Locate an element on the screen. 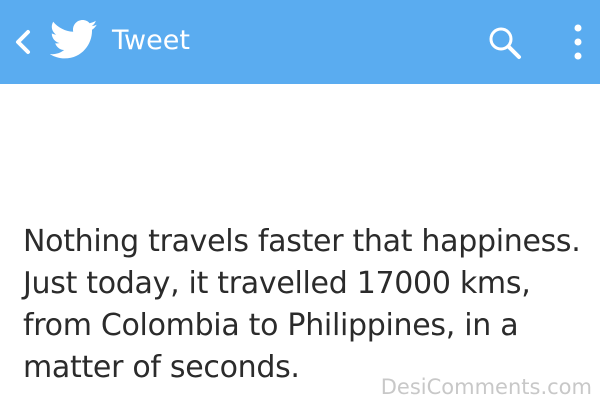 This screenshot has width=600, height=407. overflow-menu-button is located at coordinates (578, 42).